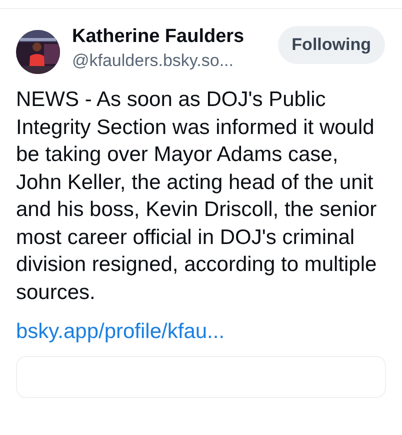 Image resolution: width=402 pixels, height=435 pixels. Describe the element at coordinates (169, 37) in the screenshot. I see `author-name: Katherine Faulders` at that location.